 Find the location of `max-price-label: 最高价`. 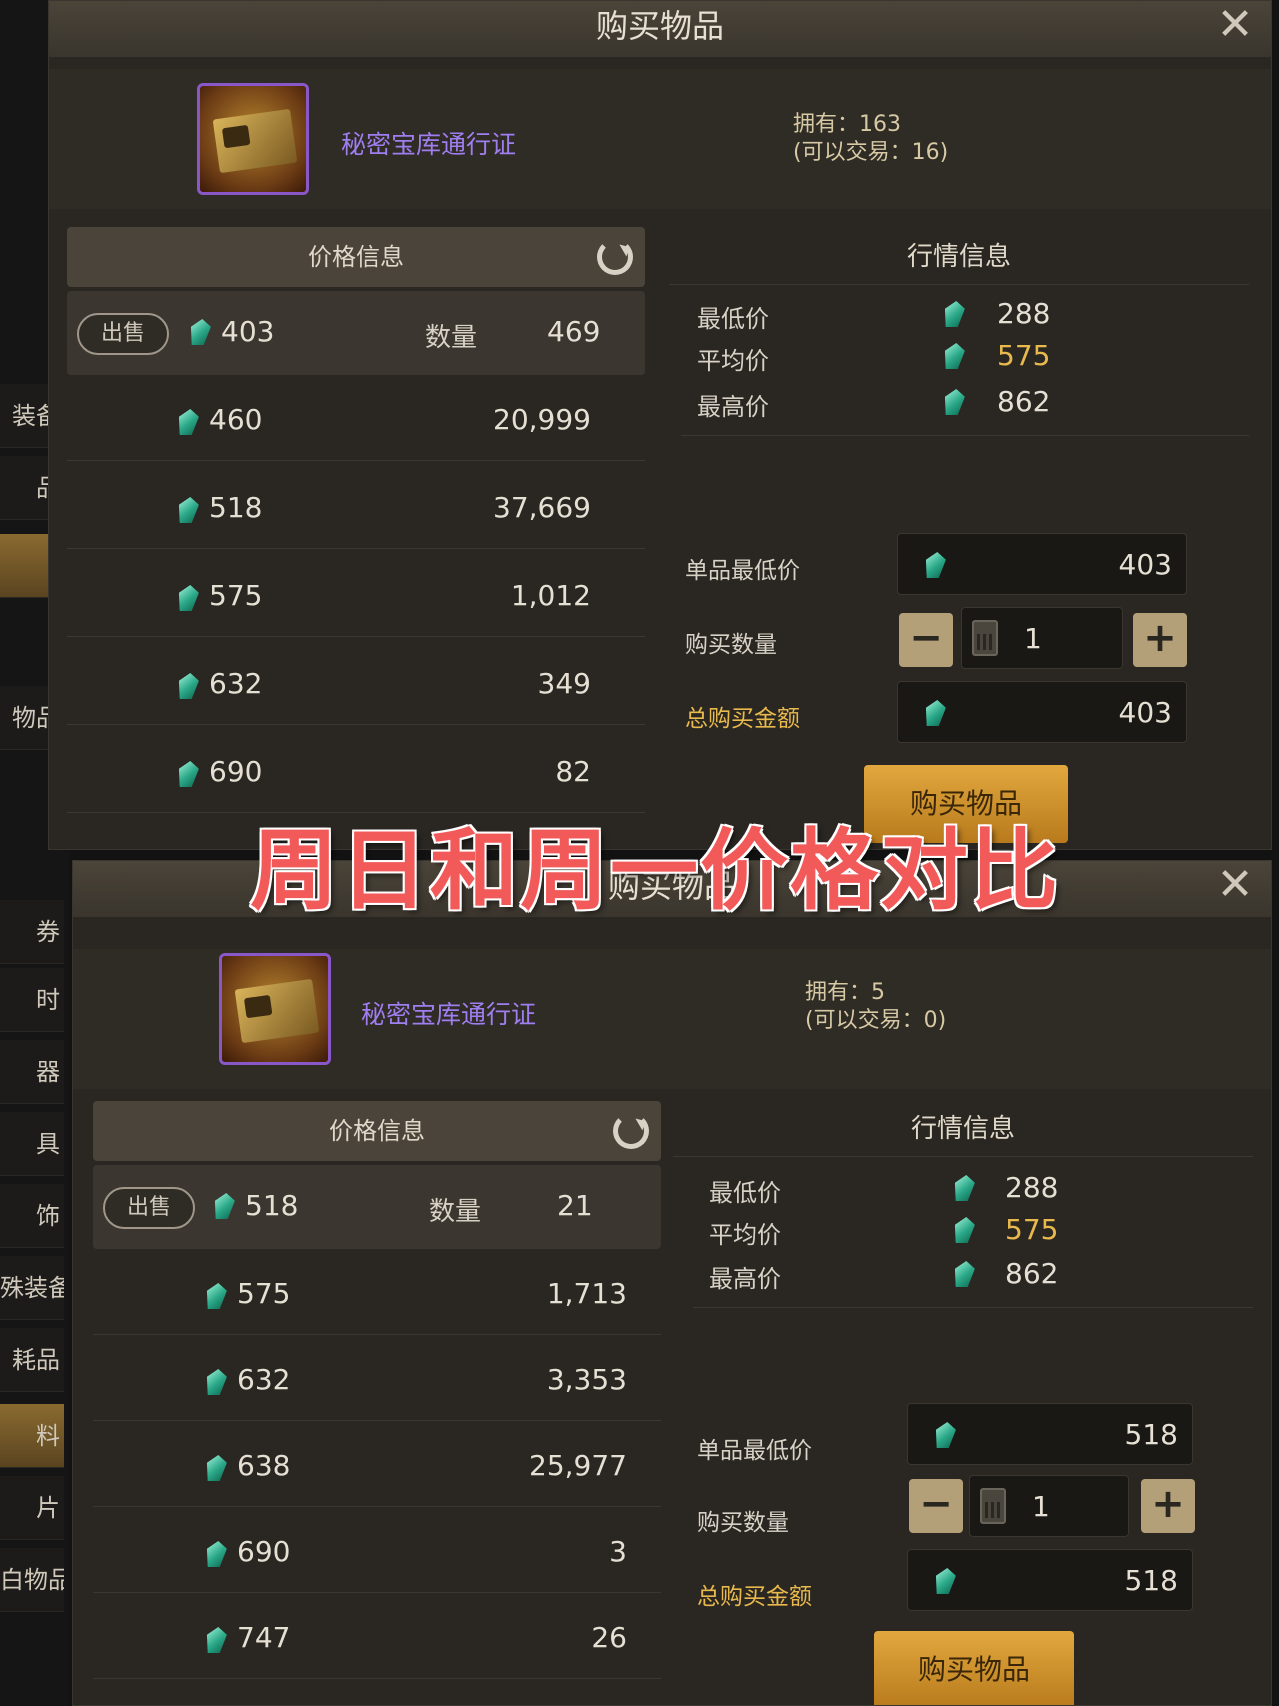

max-price-label: 最高价 is located at coordinates (745, 1279).